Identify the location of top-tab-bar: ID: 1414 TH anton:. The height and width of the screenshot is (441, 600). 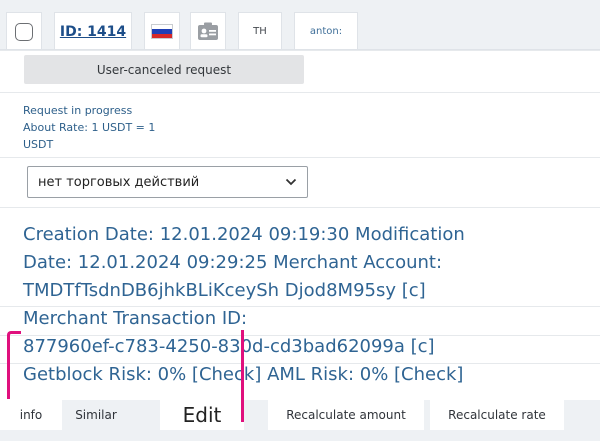
(300, 25).